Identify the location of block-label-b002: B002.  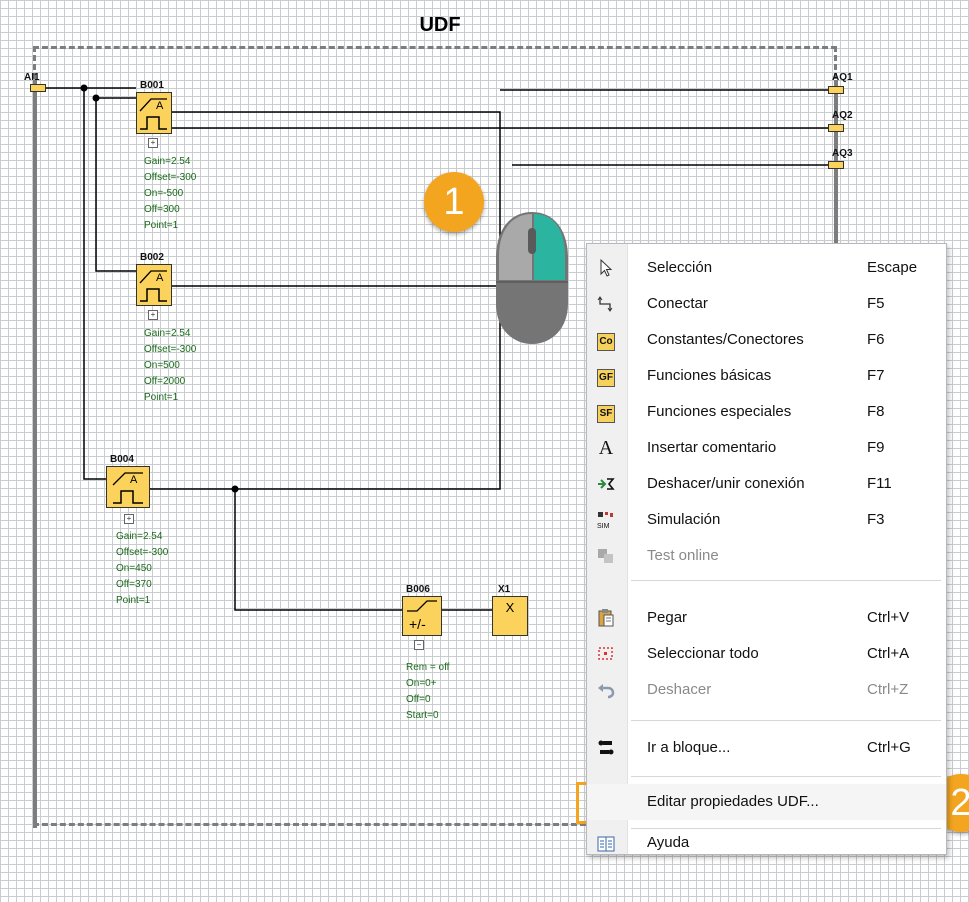
(152, 257).